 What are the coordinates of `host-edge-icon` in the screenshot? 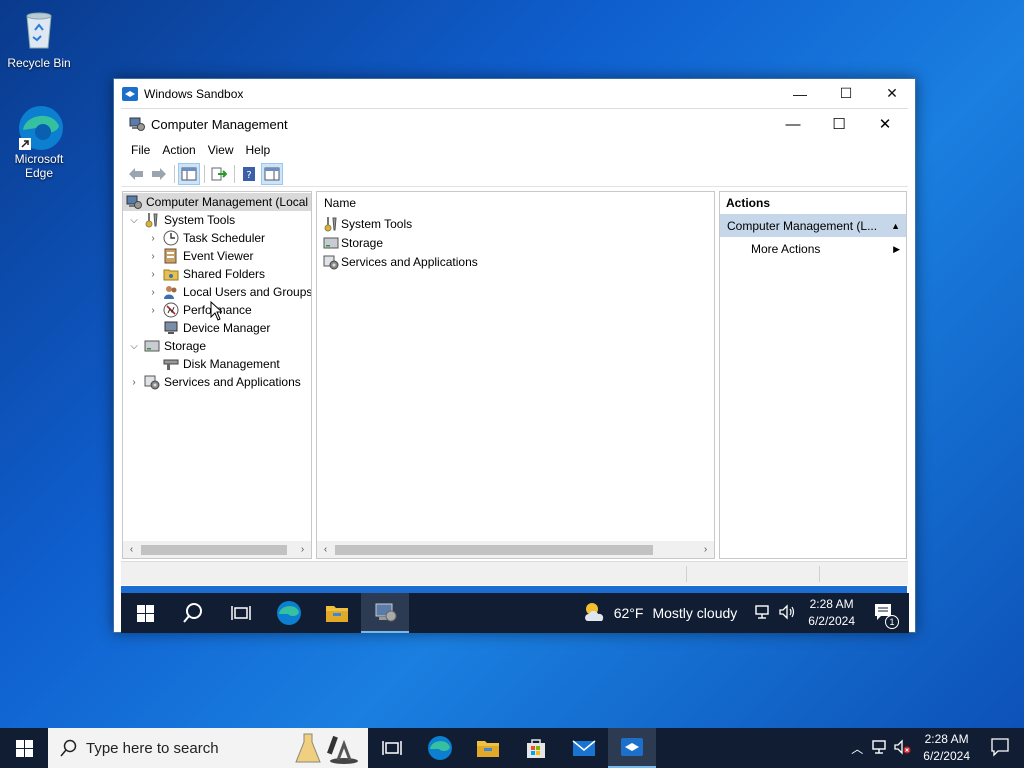 It's located at (440, 748).